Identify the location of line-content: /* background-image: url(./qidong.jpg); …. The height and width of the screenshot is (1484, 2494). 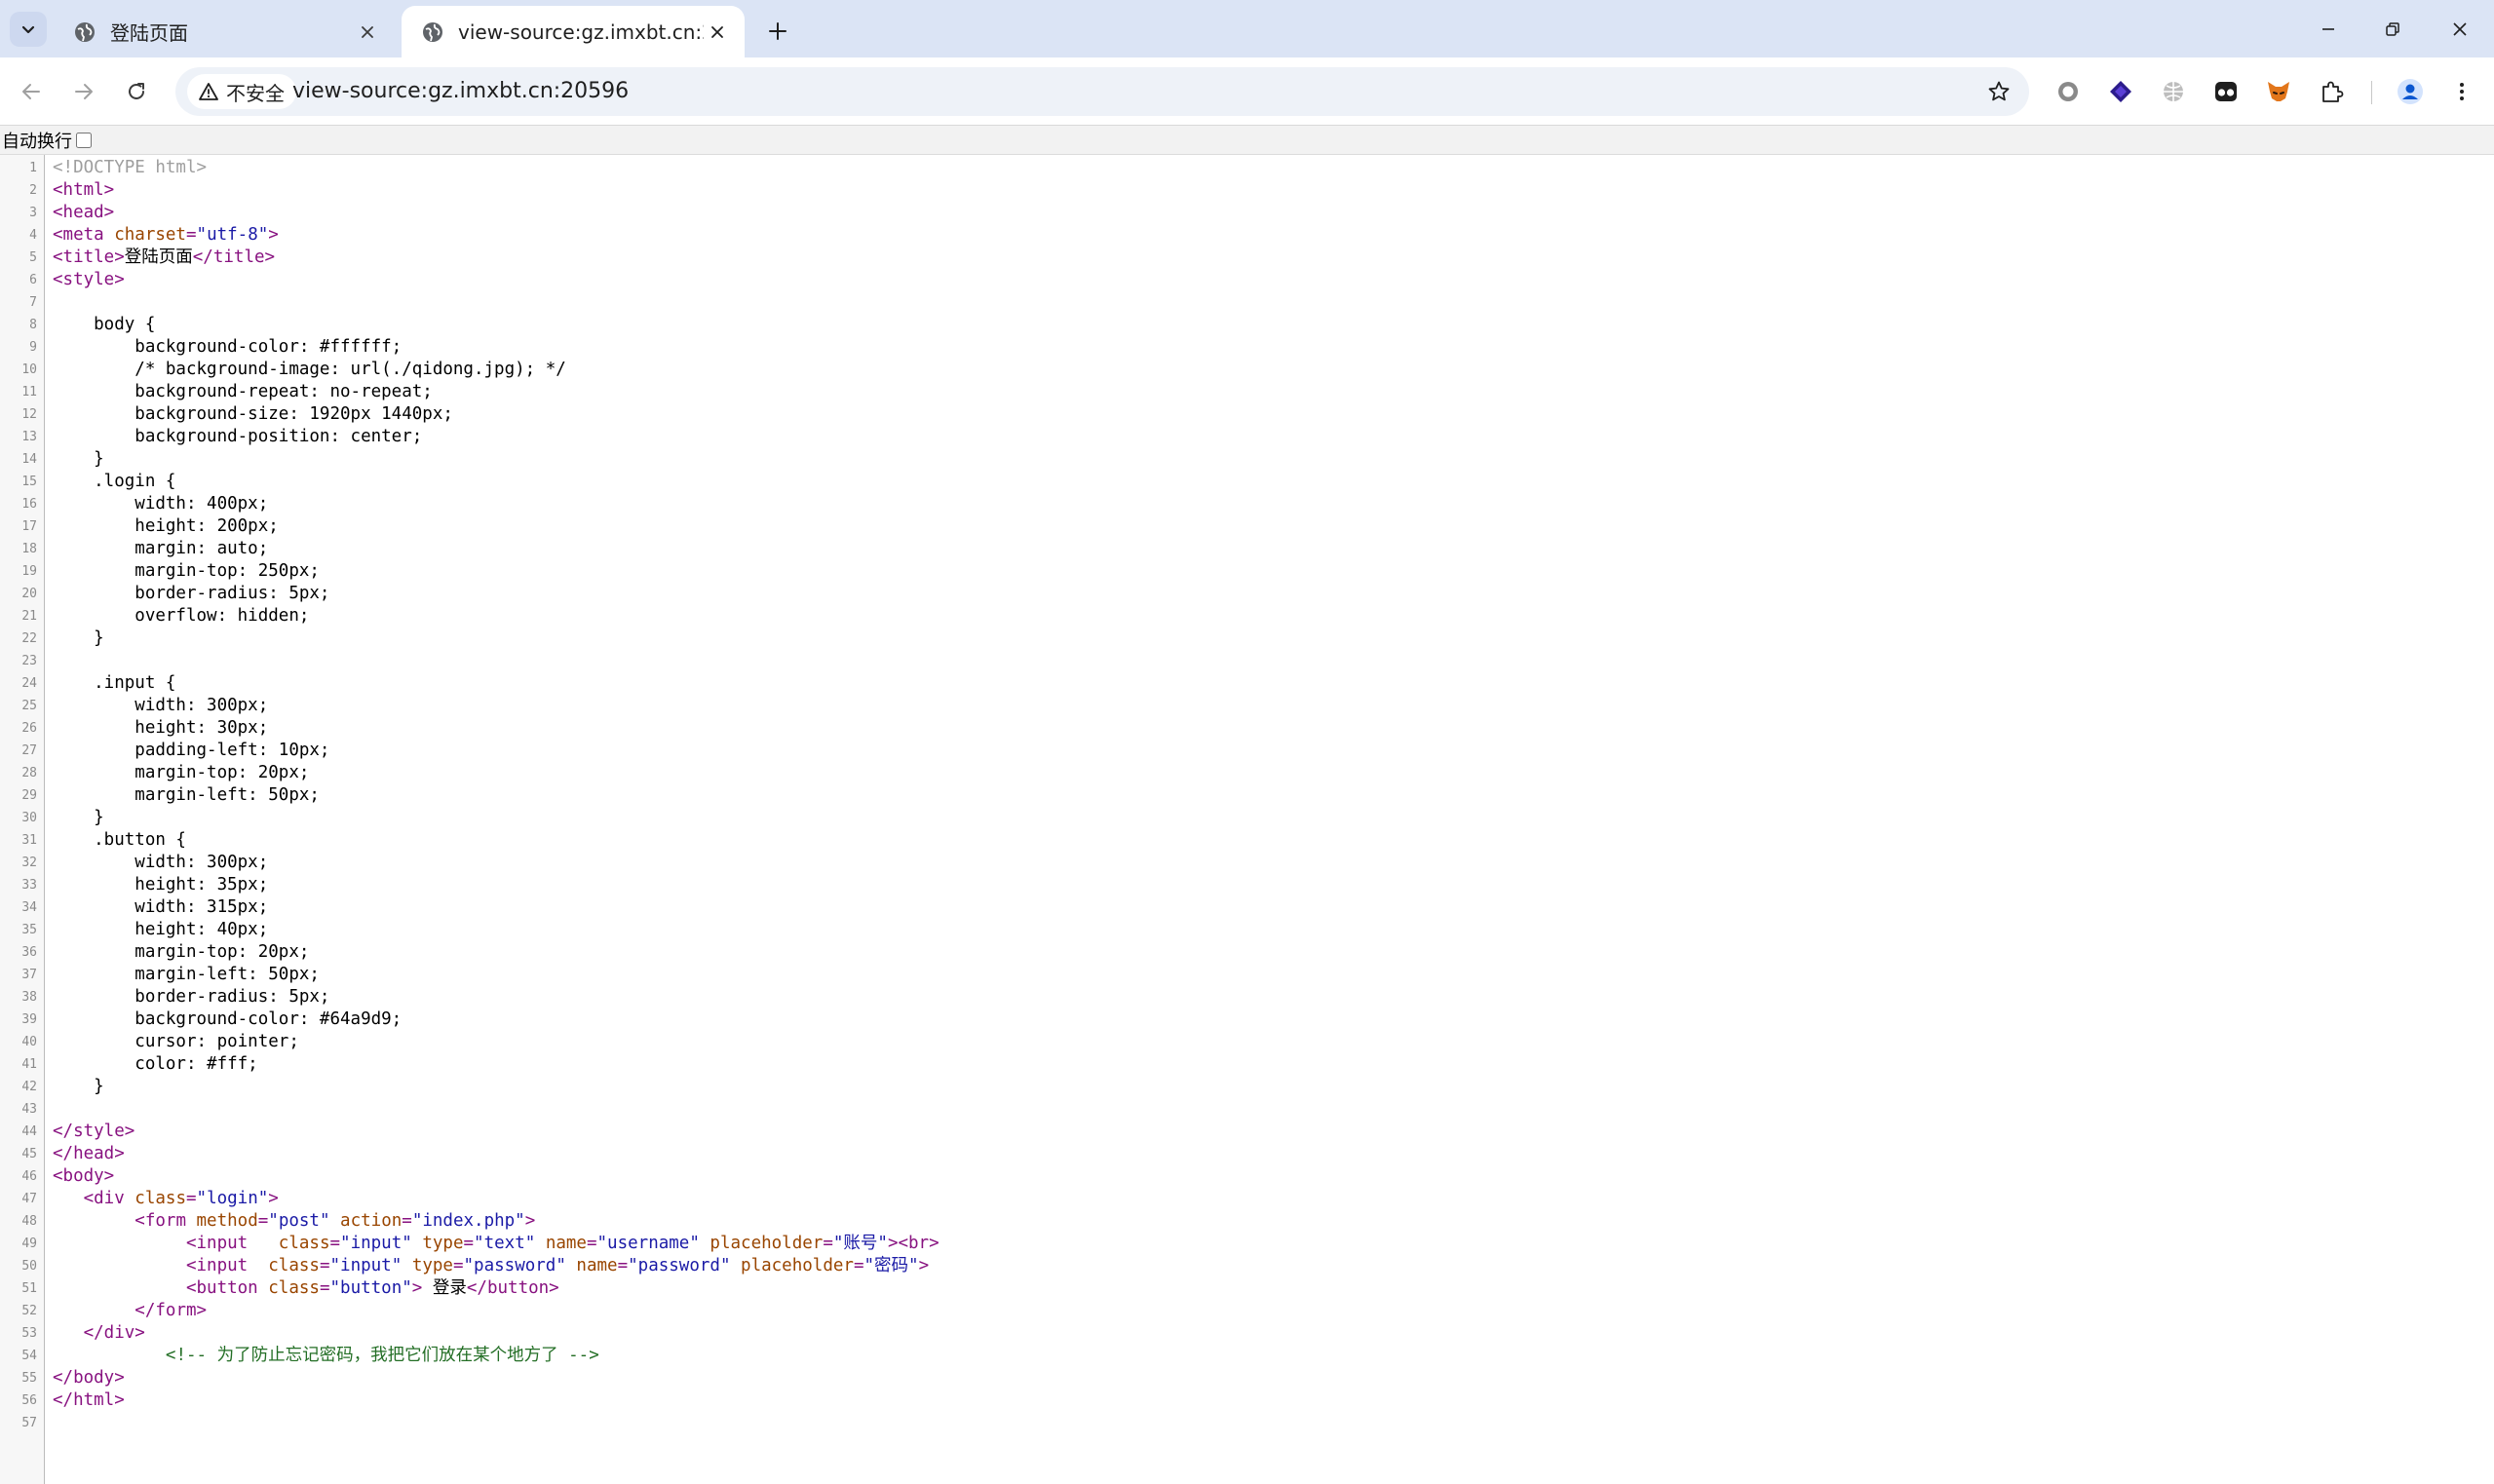
(309, 370).